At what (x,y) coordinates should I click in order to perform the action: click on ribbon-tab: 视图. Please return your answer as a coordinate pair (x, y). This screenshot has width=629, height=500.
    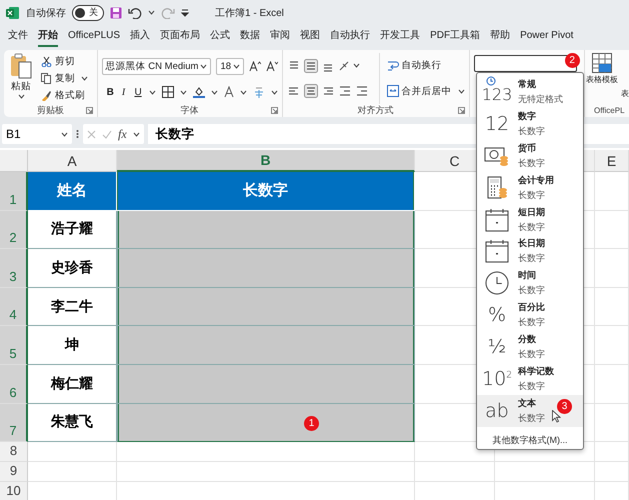
    Looking at the image, I should click on (310, 36).